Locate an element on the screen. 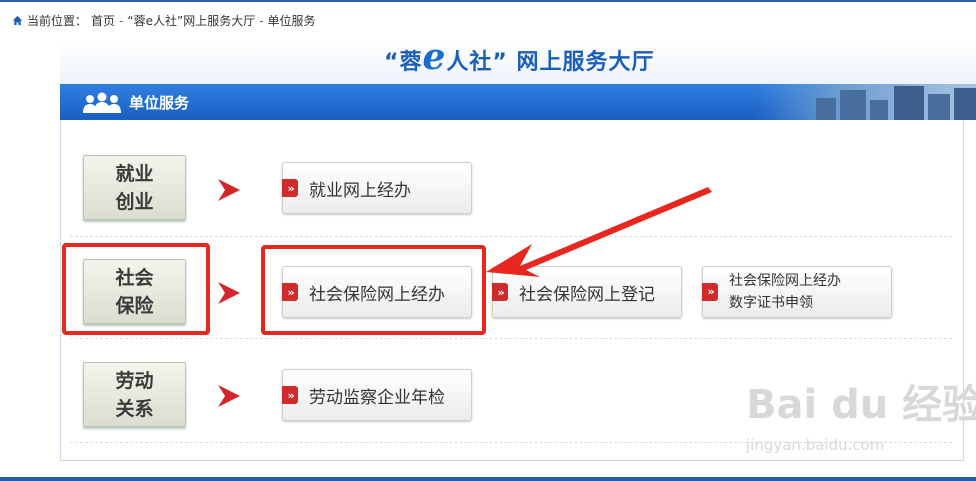 This screenshot has width=976, height=481. breadcrumb-home-link: 首页 is located at coordinates (103, 20).